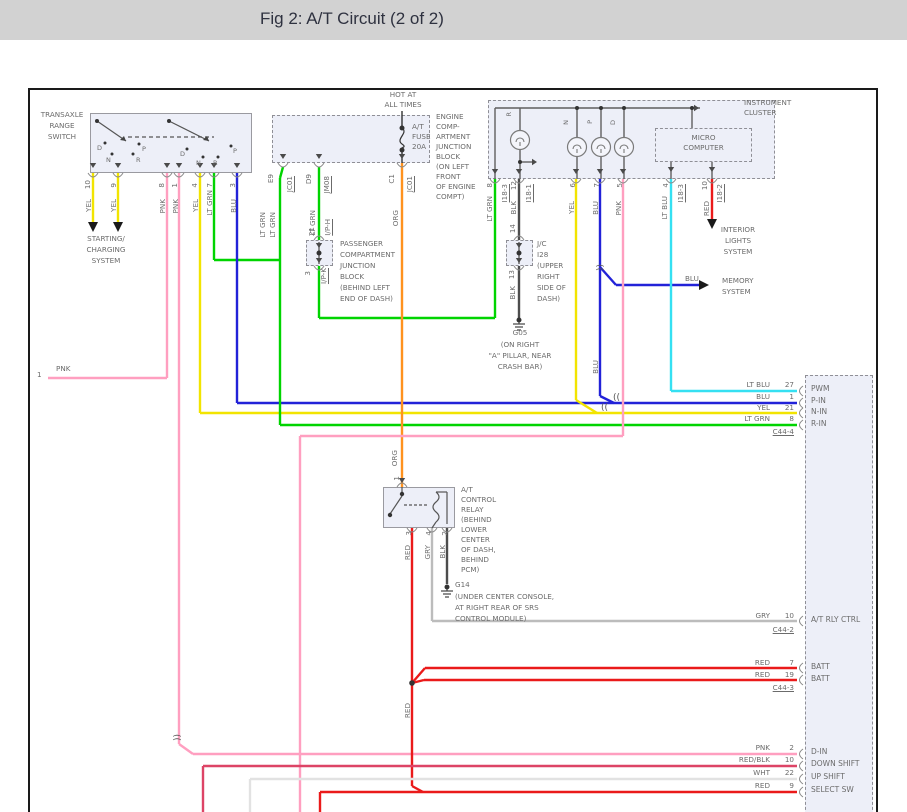  I want to click on text-label: BEHIND, so click(475, 559).